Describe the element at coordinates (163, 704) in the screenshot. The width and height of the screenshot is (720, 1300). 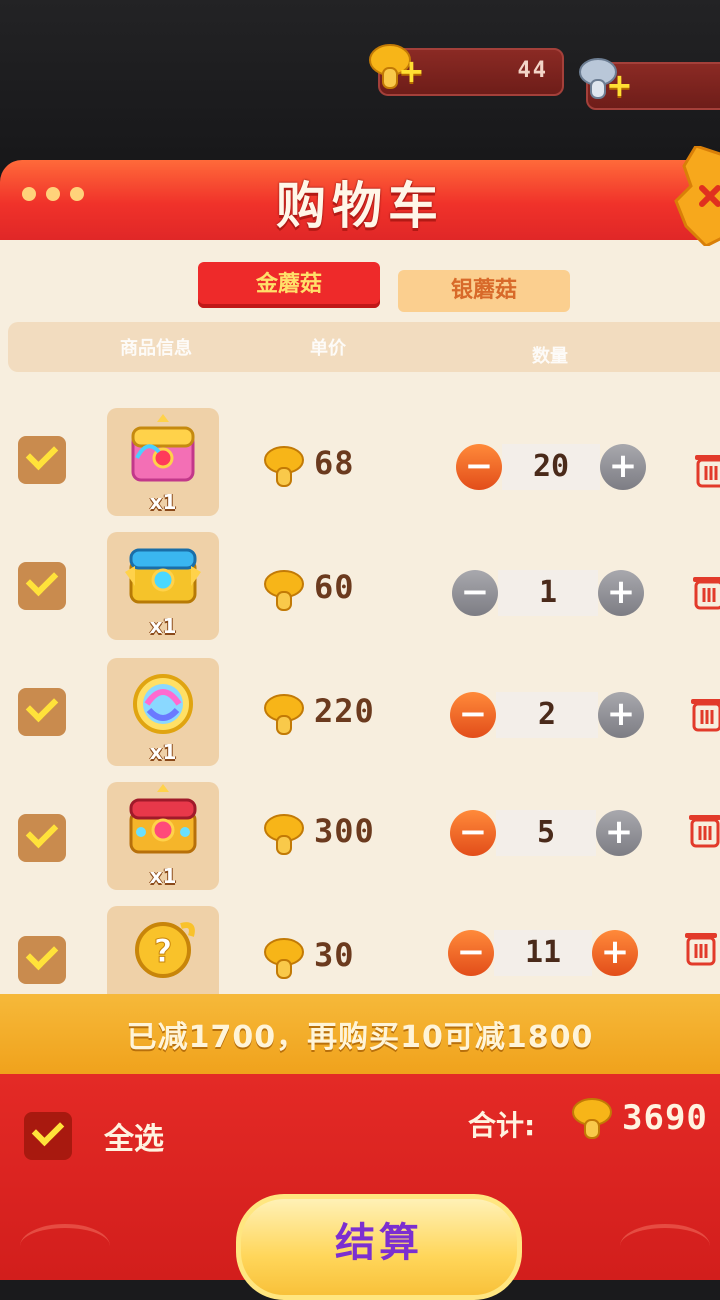
I see `rainbow-orb-icon` at that location.